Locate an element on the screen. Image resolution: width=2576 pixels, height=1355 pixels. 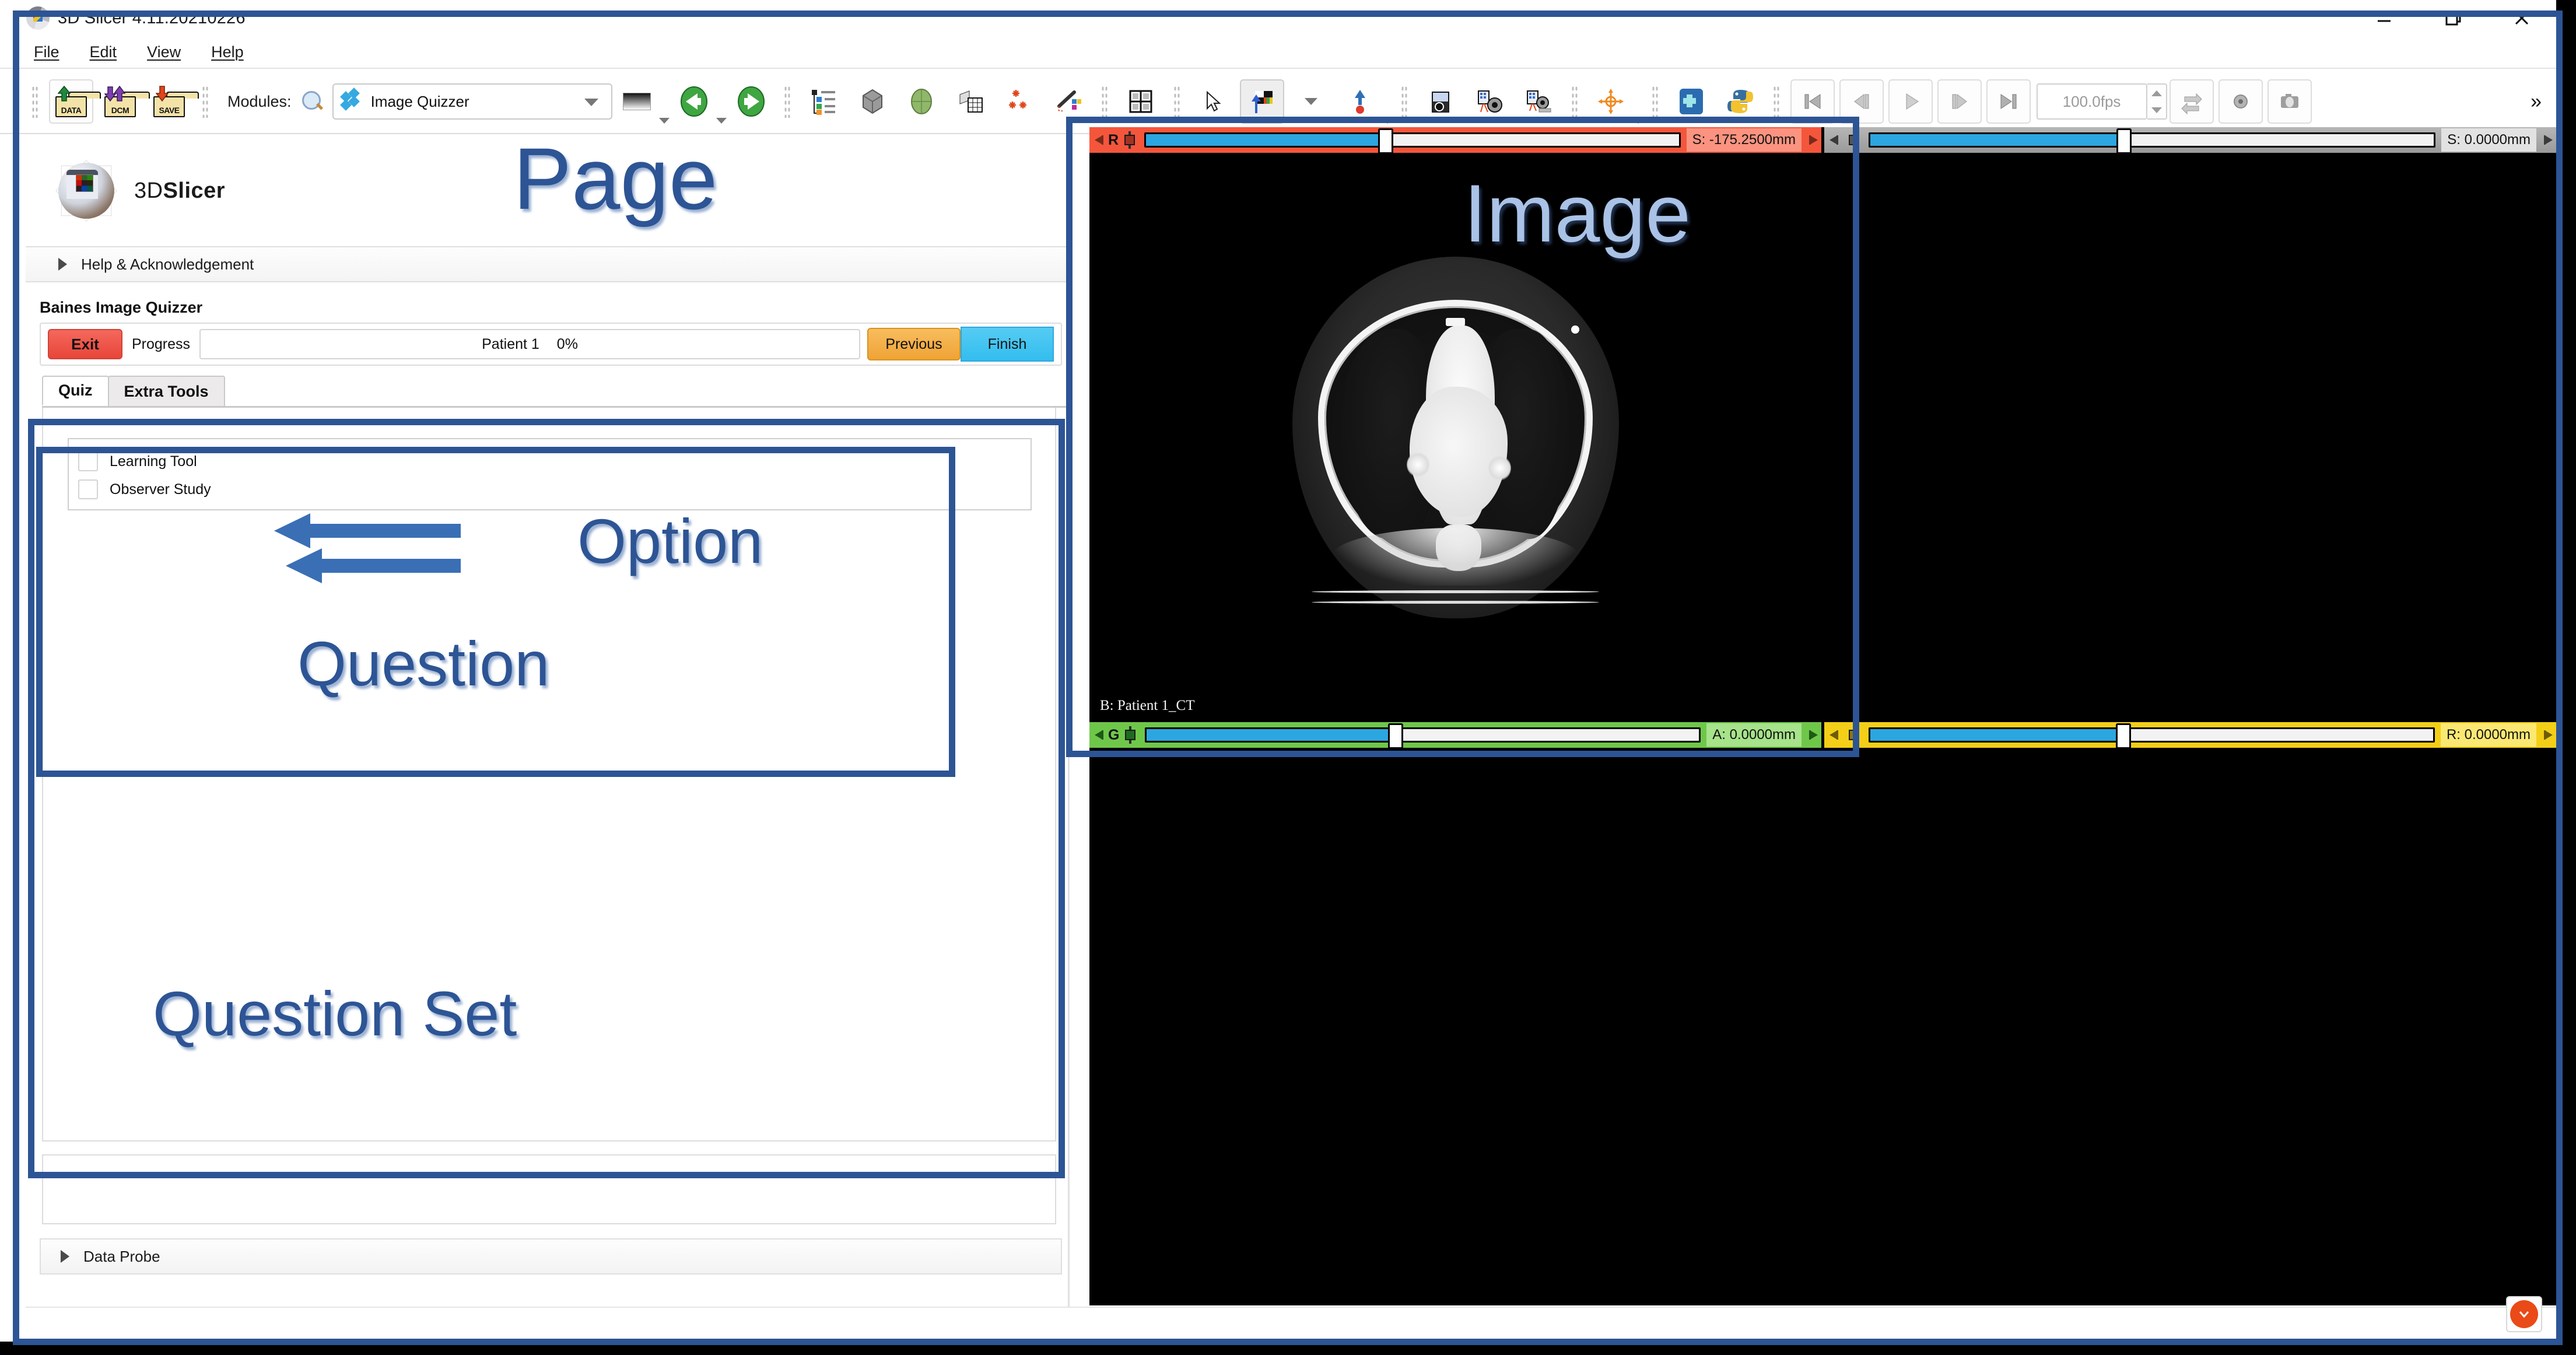
learning-tool-checkbox is located at coordinates (88, 461).